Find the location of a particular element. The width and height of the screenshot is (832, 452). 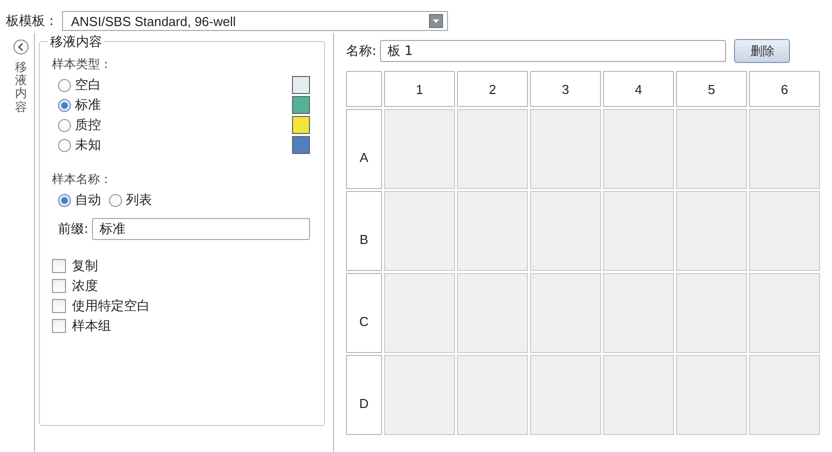

radio-option: 标准 is located at coordinates (79, 105).